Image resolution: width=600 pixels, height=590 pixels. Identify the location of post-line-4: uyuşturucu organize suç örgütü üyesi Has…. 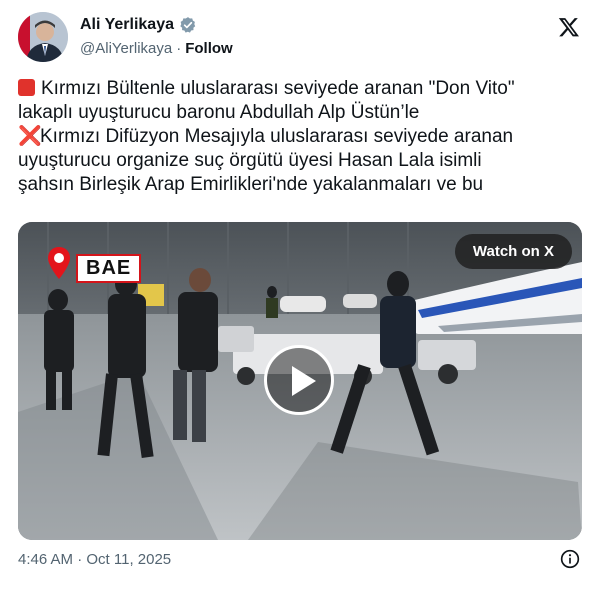
(250, 160).